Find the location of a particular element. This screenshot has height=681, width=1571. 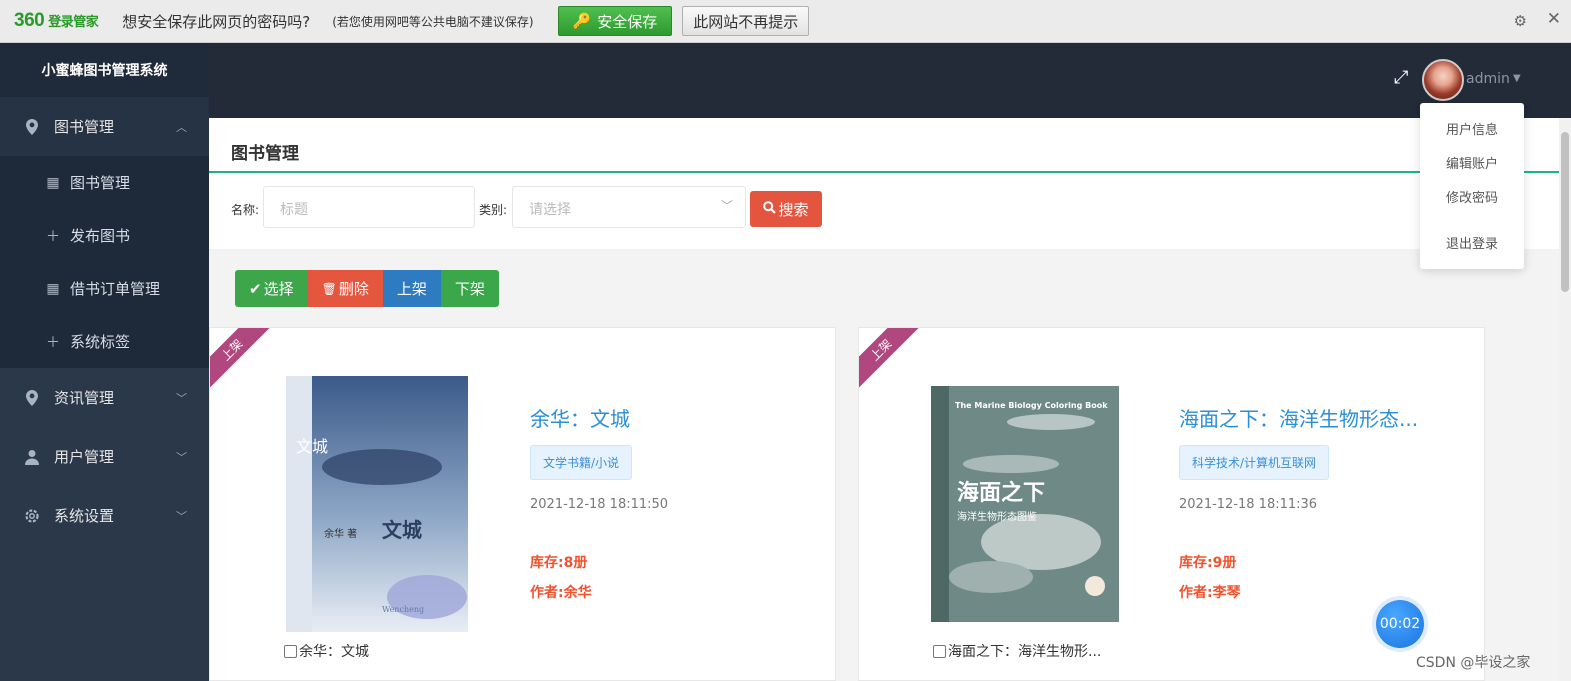

title-search-input: 标题 is located at coordinates (369, 207).